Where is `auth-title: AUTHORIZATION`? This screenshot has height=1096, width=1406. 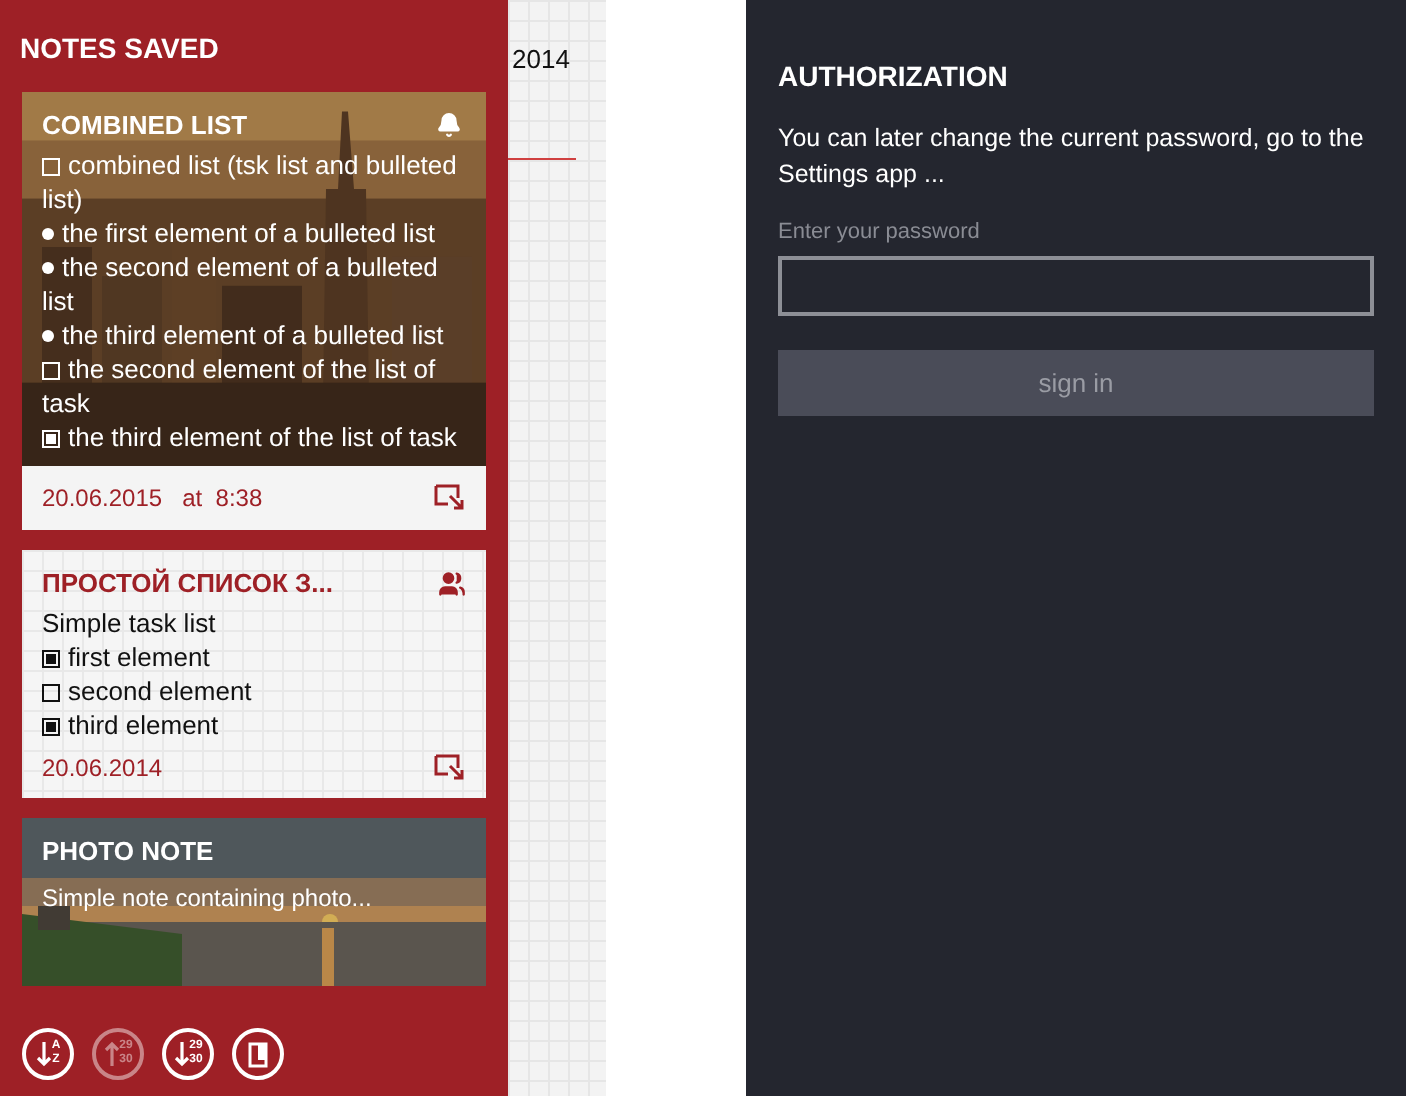 auth-title: AUTHORIZATION is located at coordinates (894, 76).